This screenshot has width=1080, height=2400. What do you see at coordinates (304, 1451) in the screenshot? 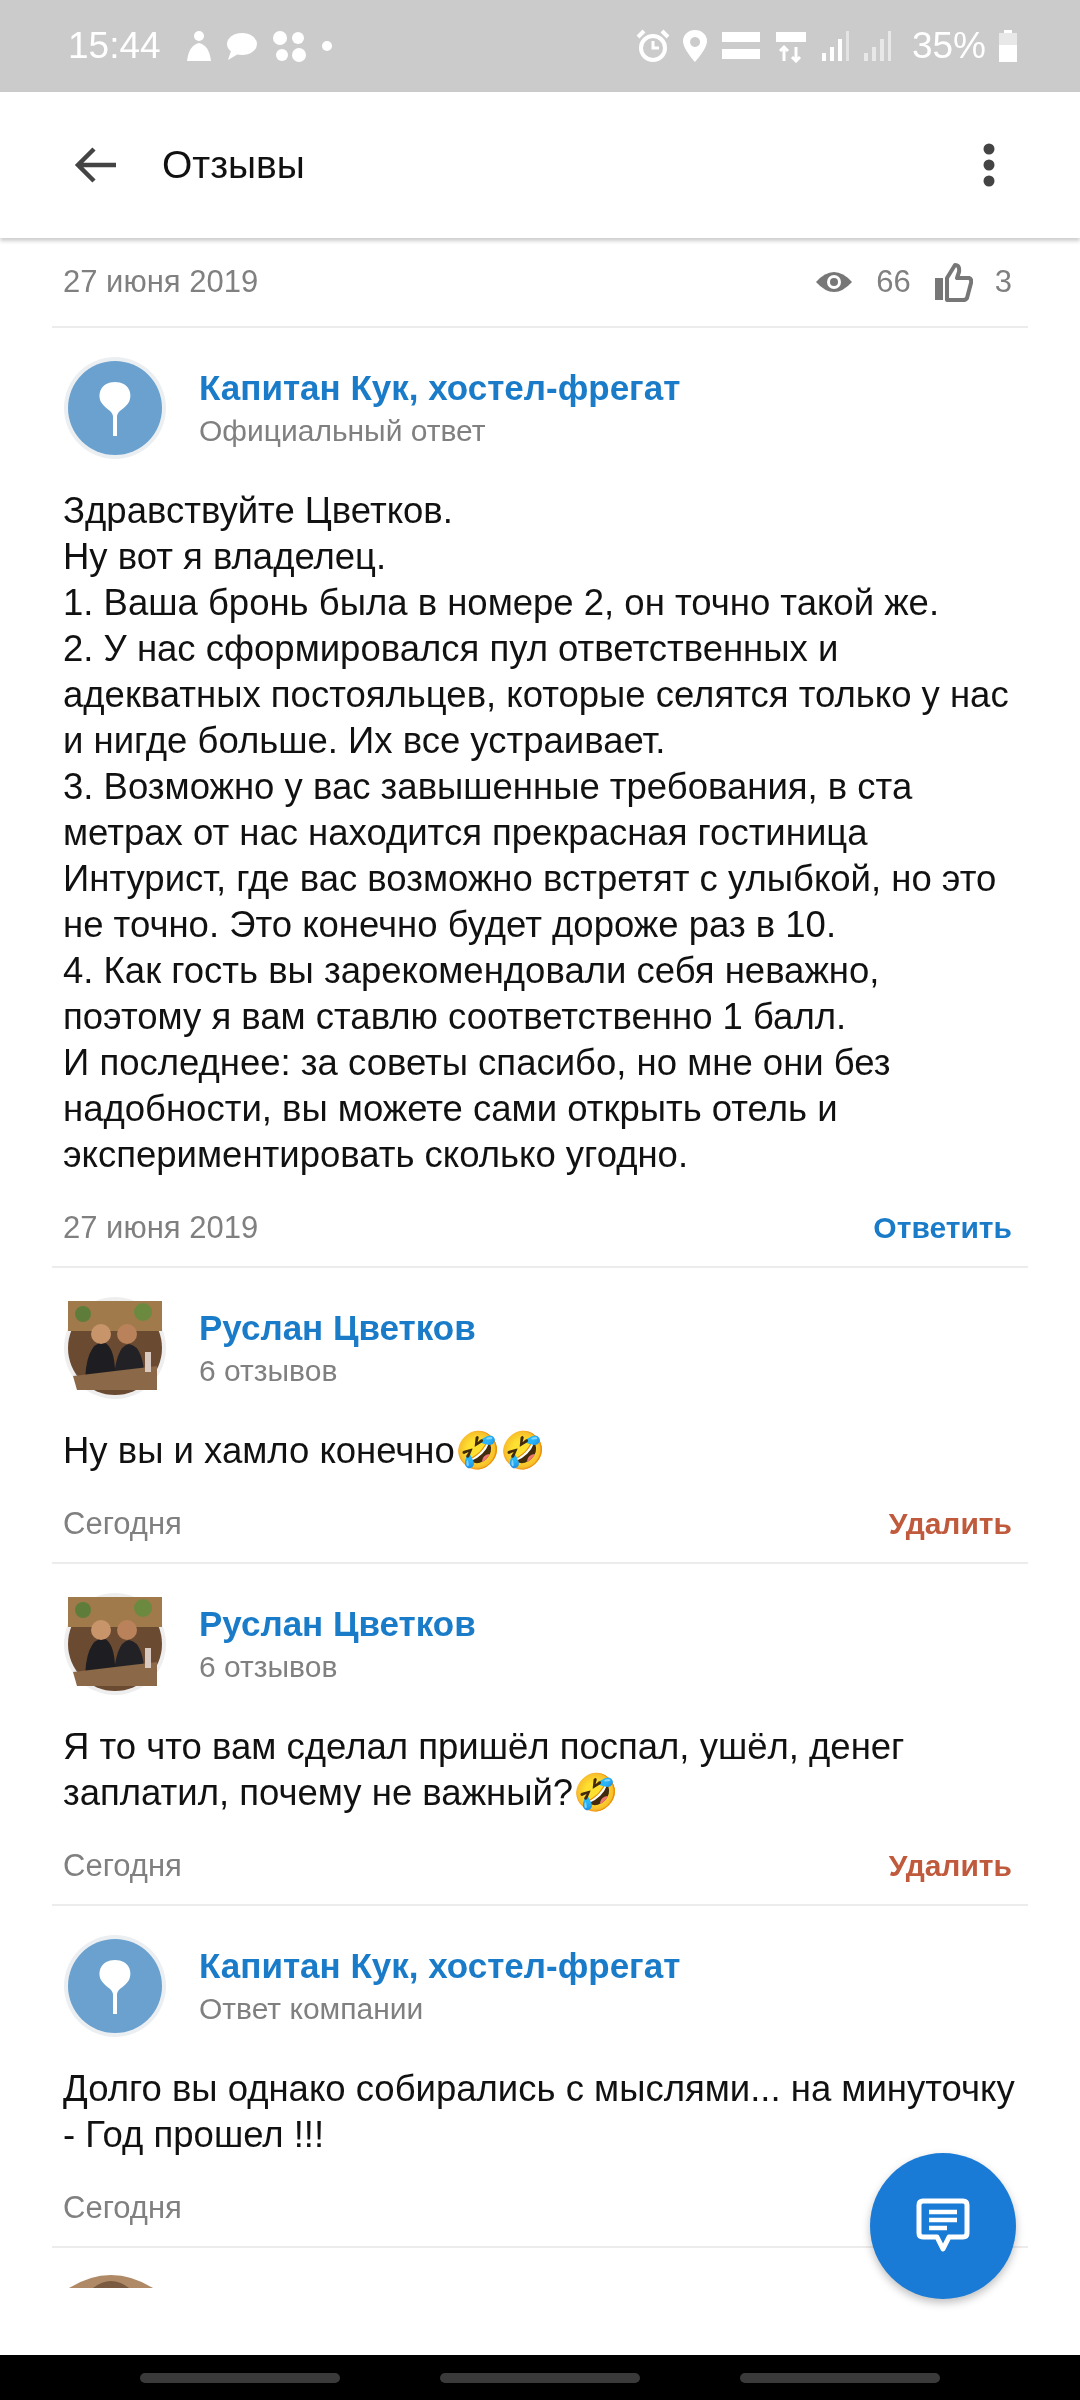
I see `comment-text: Ну вы и хамло конечно🤣🤣` at bounding box center [304, 1451].